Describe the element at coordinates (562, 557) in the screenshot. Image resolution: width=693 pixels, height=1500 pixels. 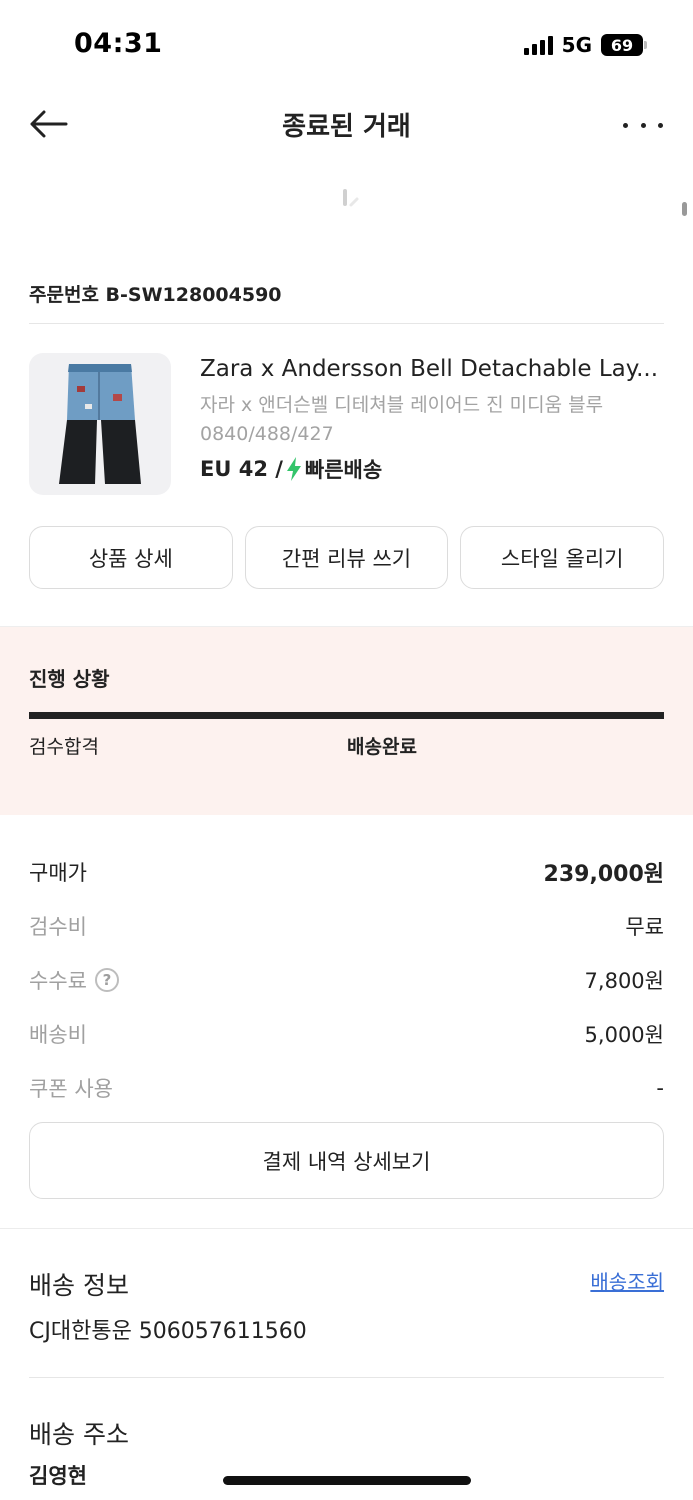
I see `post-style-button: 스타일 올리기` at that location.